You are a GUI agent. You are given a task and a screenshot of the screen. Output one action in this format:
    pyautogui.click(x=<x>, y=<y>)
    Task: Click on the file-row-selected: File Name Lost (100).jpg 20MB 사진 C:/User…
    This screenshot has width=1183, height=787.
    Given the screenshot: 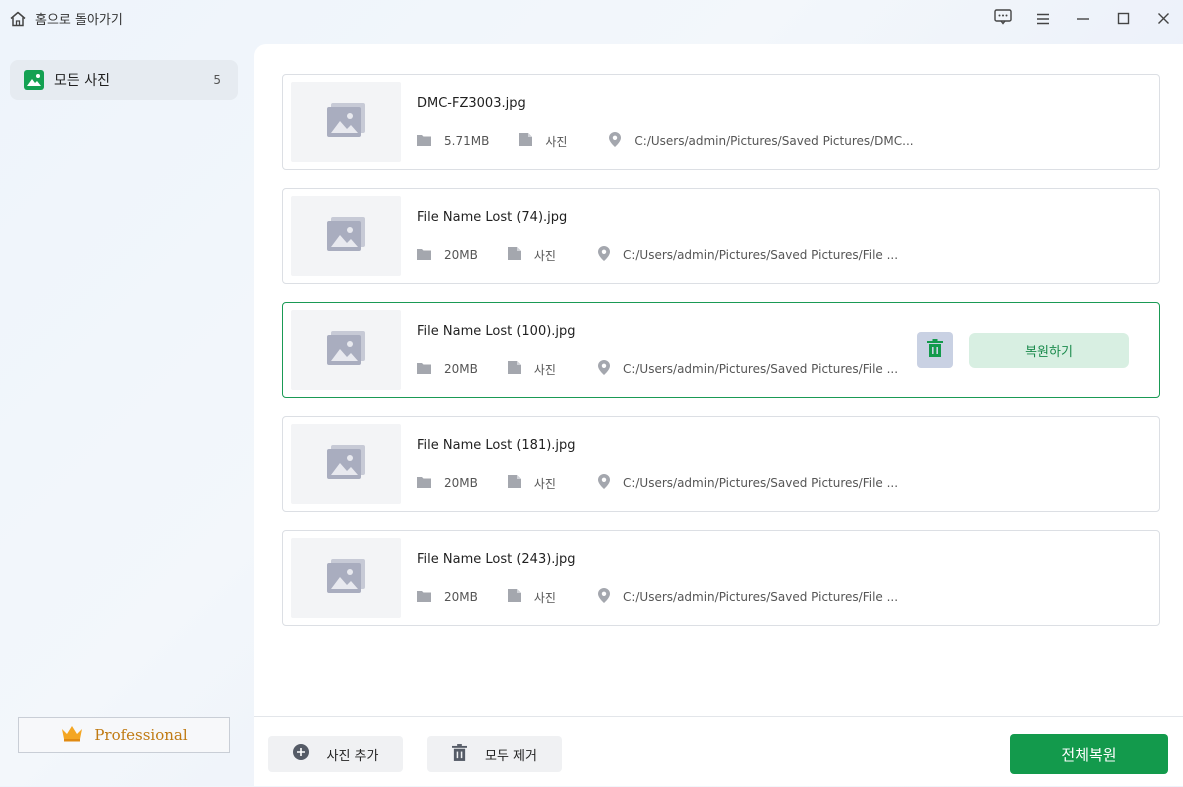 What is the action you would take?
    pyautogui.click(x=721, y=350)
    